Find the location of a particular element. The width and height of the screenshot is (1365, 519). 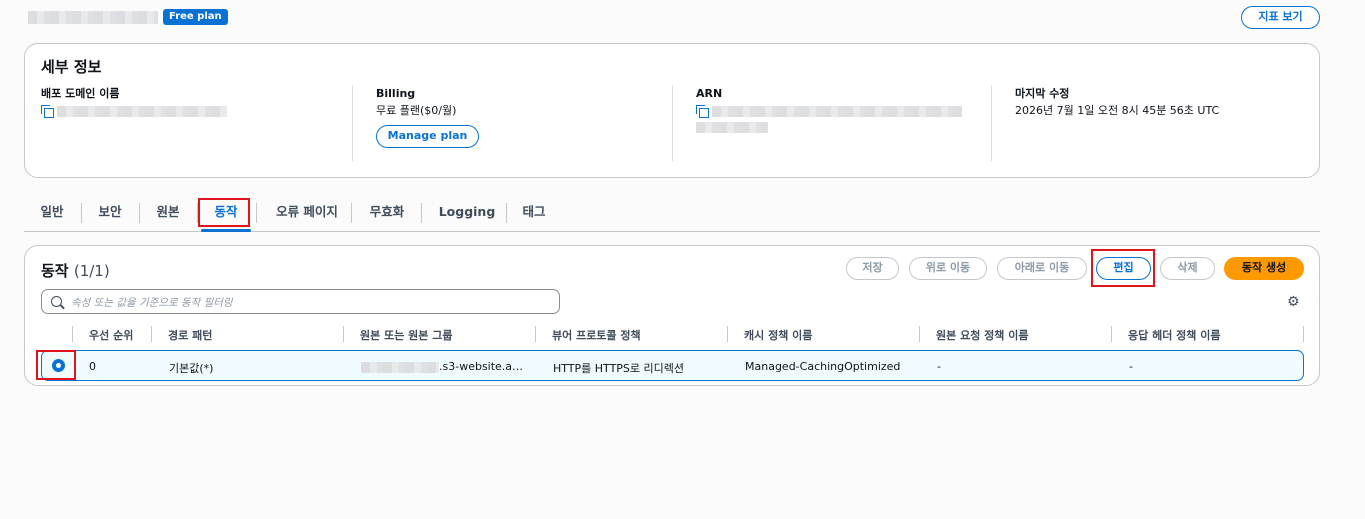

row-radio-button is located at coordinates (58, 365).